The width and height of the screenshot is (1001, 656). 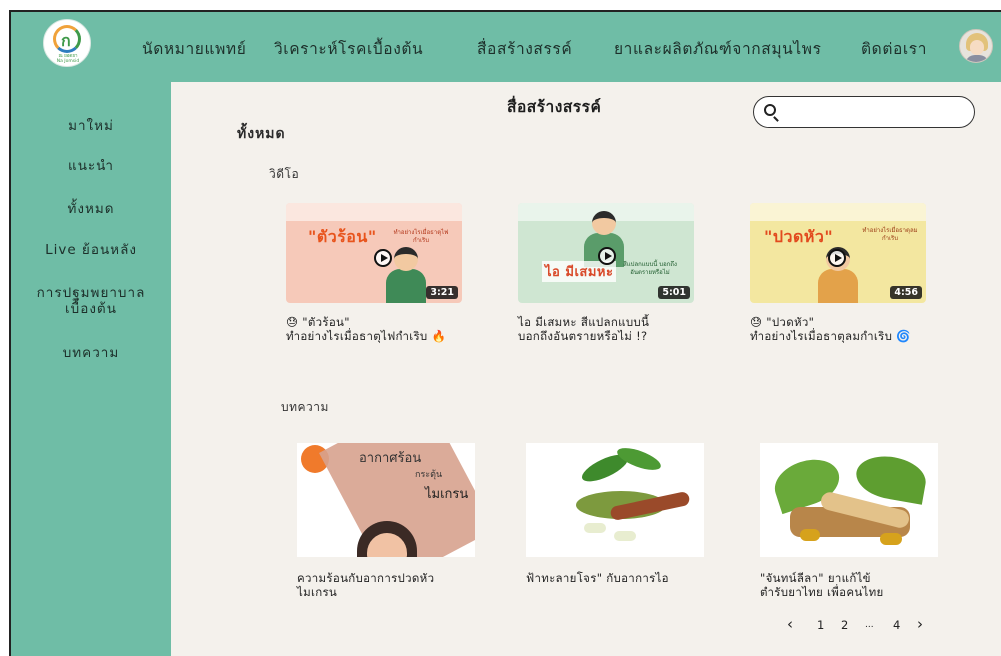 What do you see at coordinates (66, 40) in the screenshot?
I see `logo-mark-icon: ก` at bounding box center [66, 40].